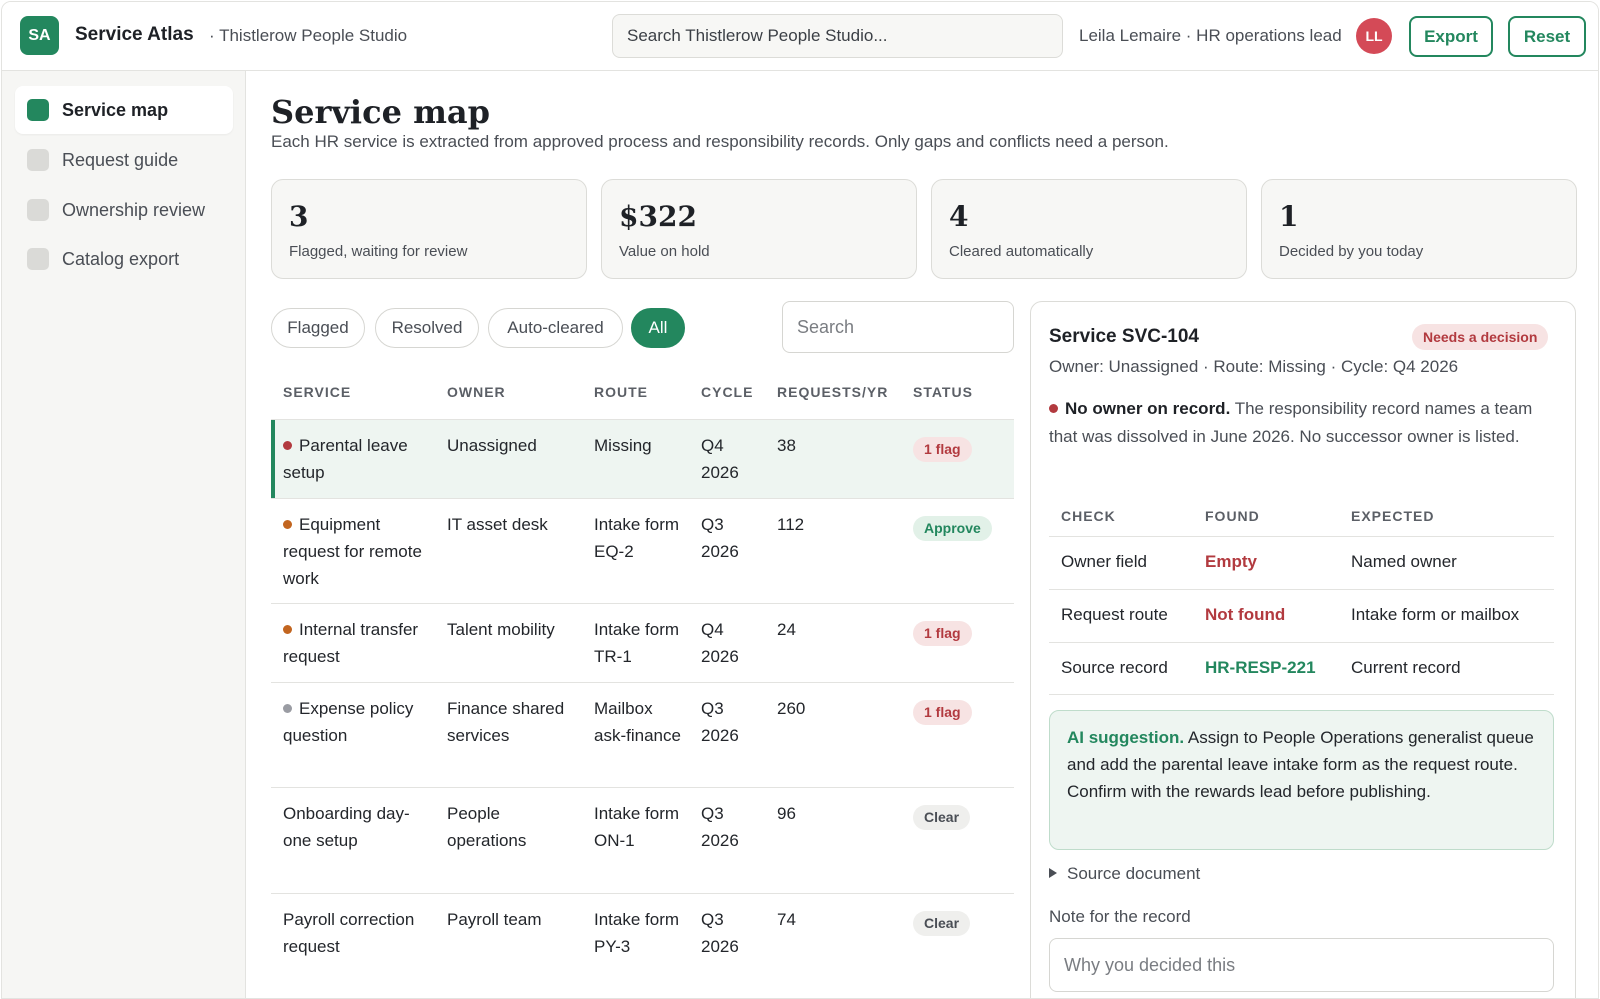 The width and height of the screenshot is (1600, 999). Describe the element at coordinates (1126, 737) in the screenshot. I see `ai-suggestion-label: AI suggestion.` at that location.